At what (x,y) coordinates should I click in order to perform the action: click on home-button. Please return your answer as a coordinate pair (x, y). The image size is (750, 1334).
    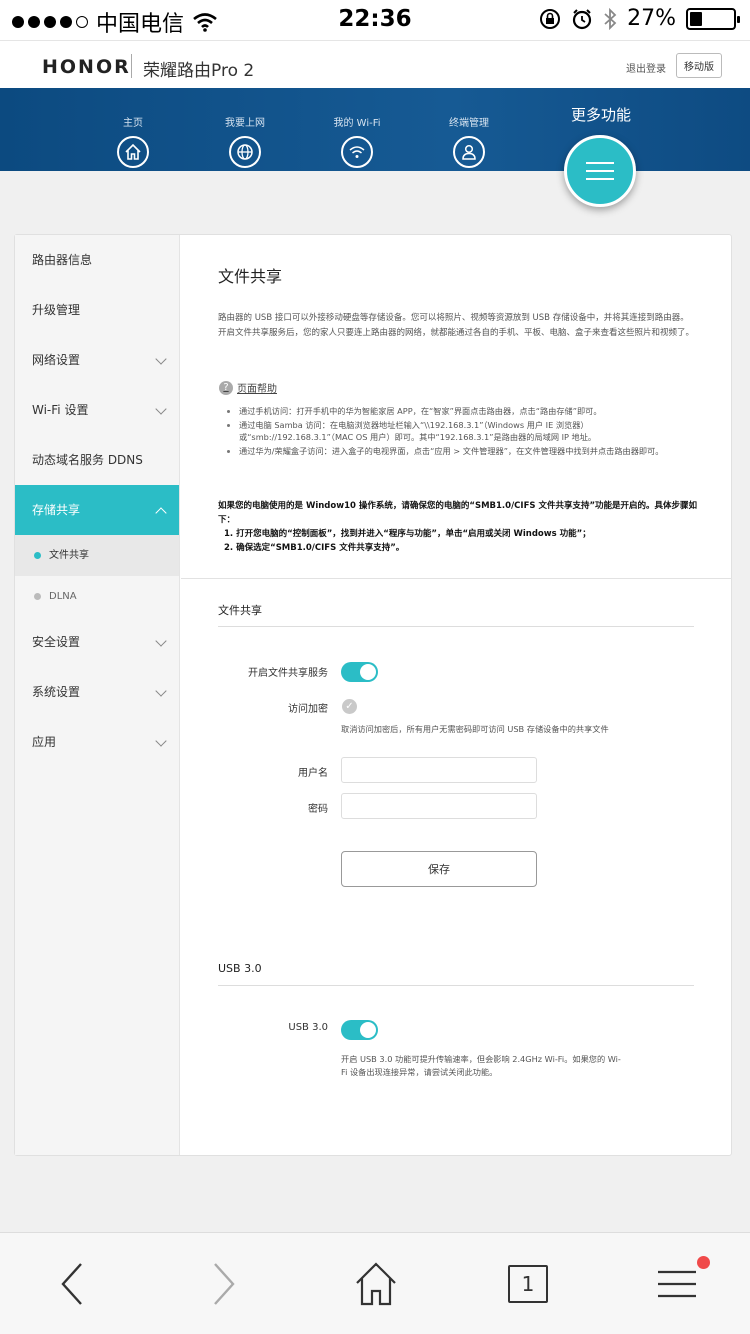
    Looking at the image, I should click on (376, 1284).